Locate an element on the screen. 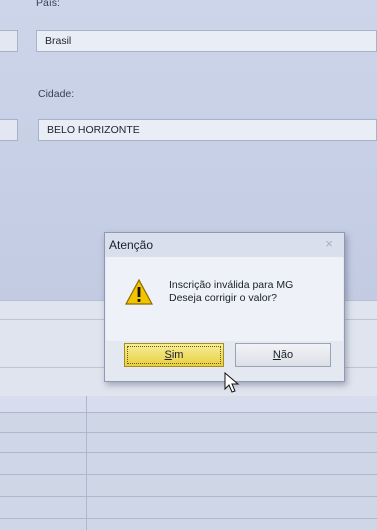  warning-icon is located at coordinates (139, 292).